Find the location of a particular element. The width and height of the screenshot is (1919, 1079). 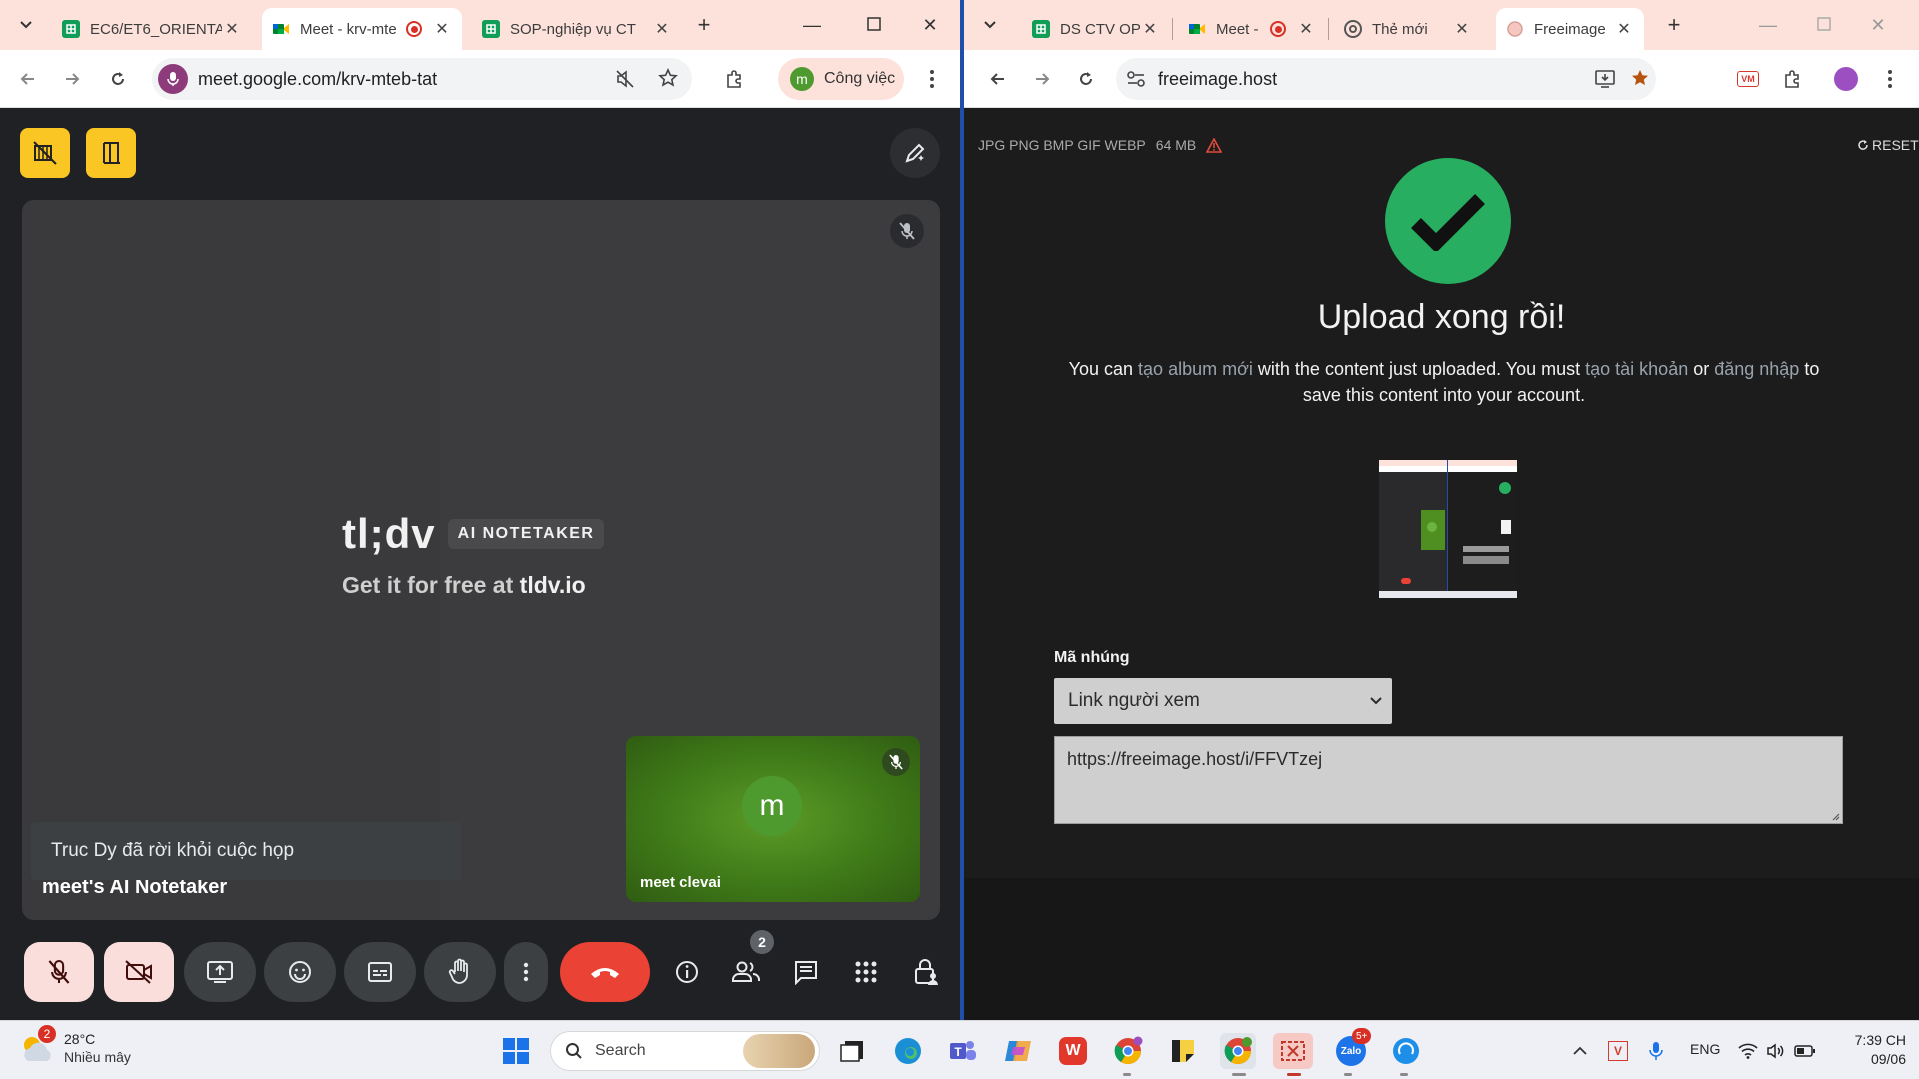

tab-title: Meet - krv-mte is located at coordinates (348, 29).